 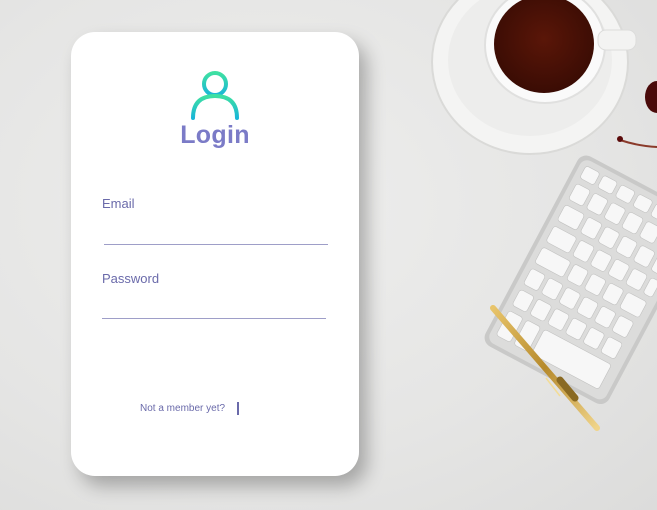 What do you see at coordinates (215, 135) in the screenshot?
I see `login-title: Login` at bounding box center [215, 135].